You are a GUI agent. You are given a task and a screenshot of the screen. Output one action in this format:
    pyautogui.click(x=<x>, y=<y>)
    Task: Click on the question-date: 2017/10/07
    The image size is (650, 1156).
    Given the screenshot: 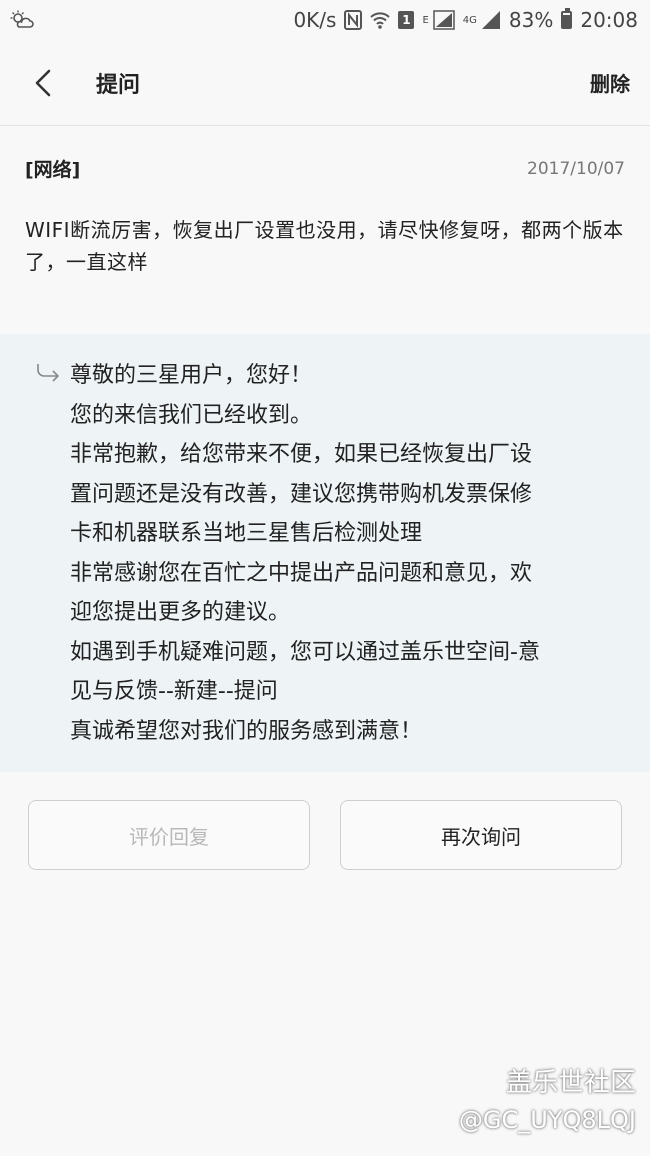 What is the action you would take?
    pyautogui.click(x=576, y=168)
    